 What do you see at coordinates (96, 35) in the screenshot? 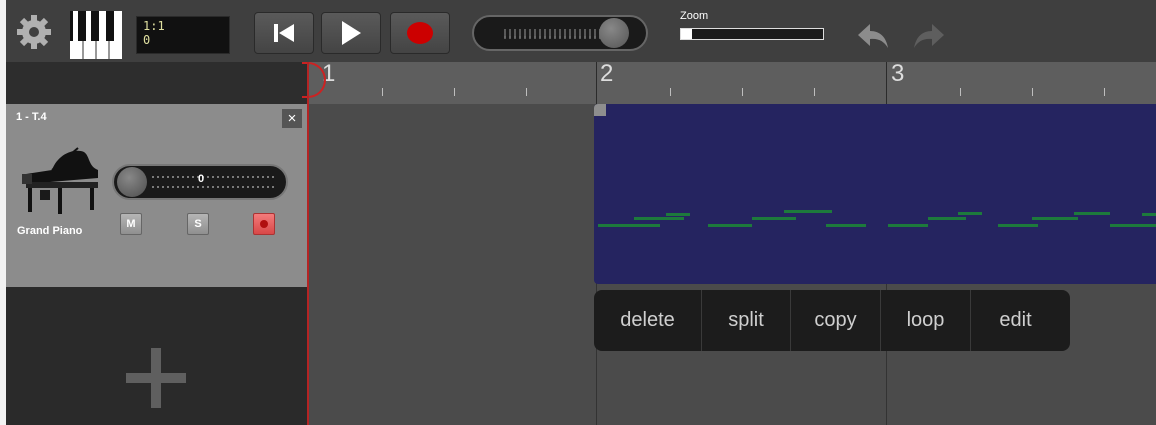
I see `piano-keys-icon` at bounding box center [96, 35].